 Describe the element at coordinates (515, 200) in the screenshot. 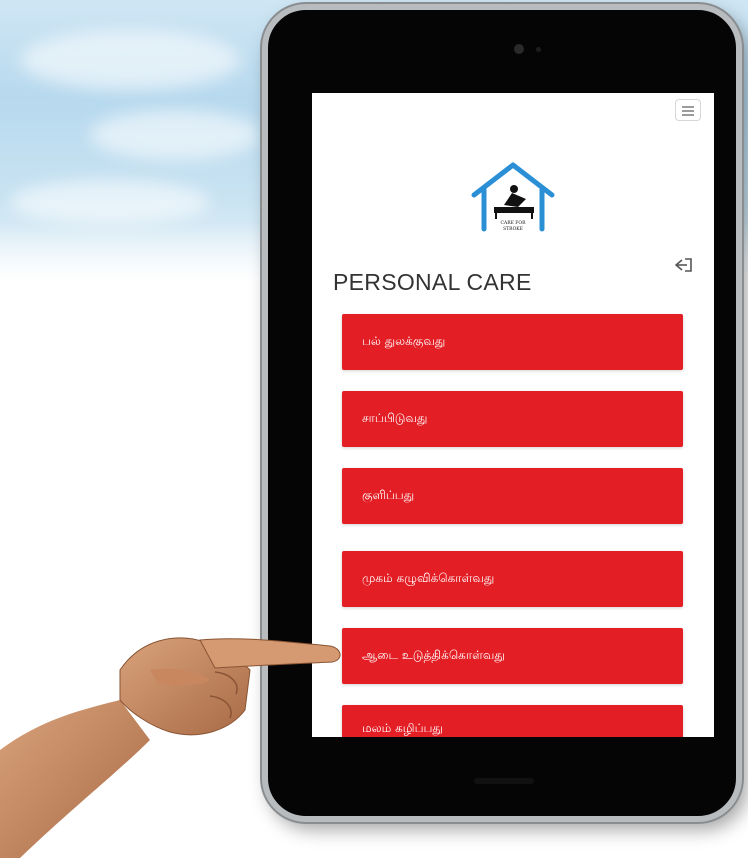

I see `logo-caregiver-body` at that location.